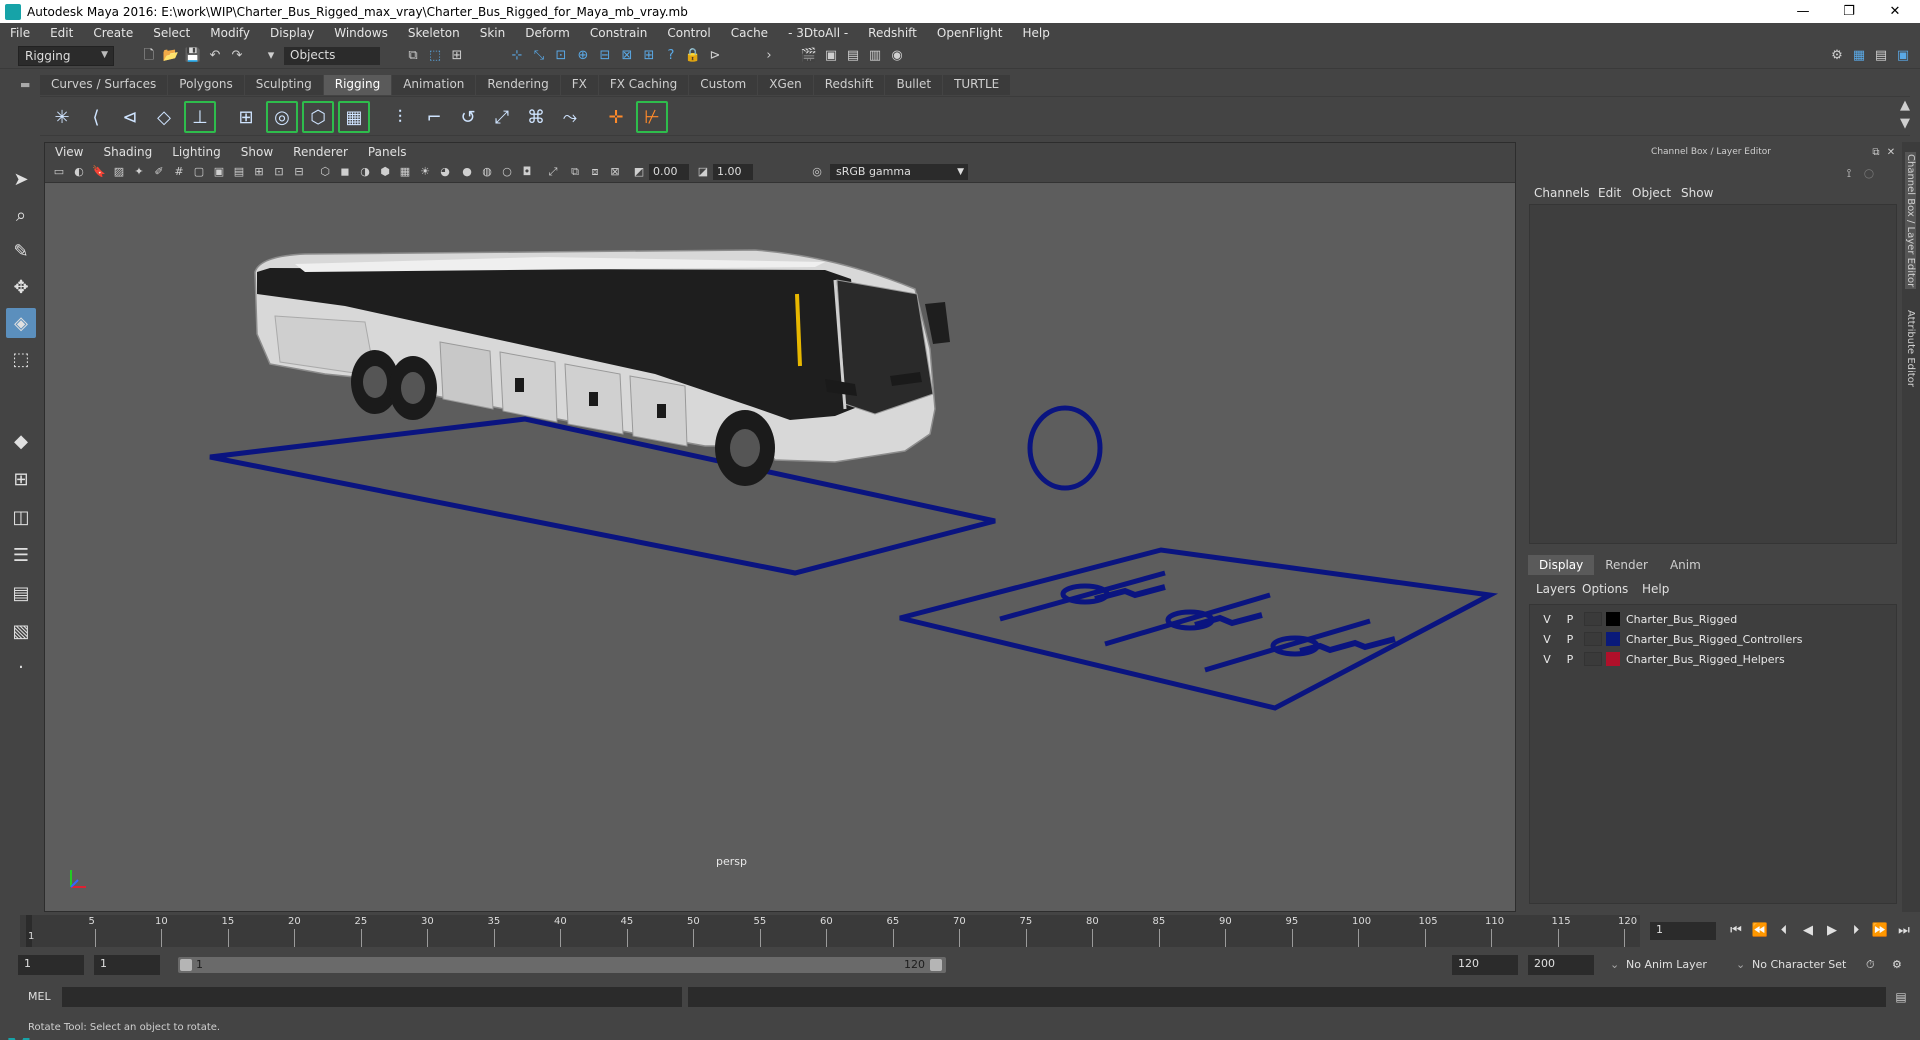 This screenshot has height=1040, width=1920. I want to click on vp-menu-lighting: Lighting, so click(196, 152).